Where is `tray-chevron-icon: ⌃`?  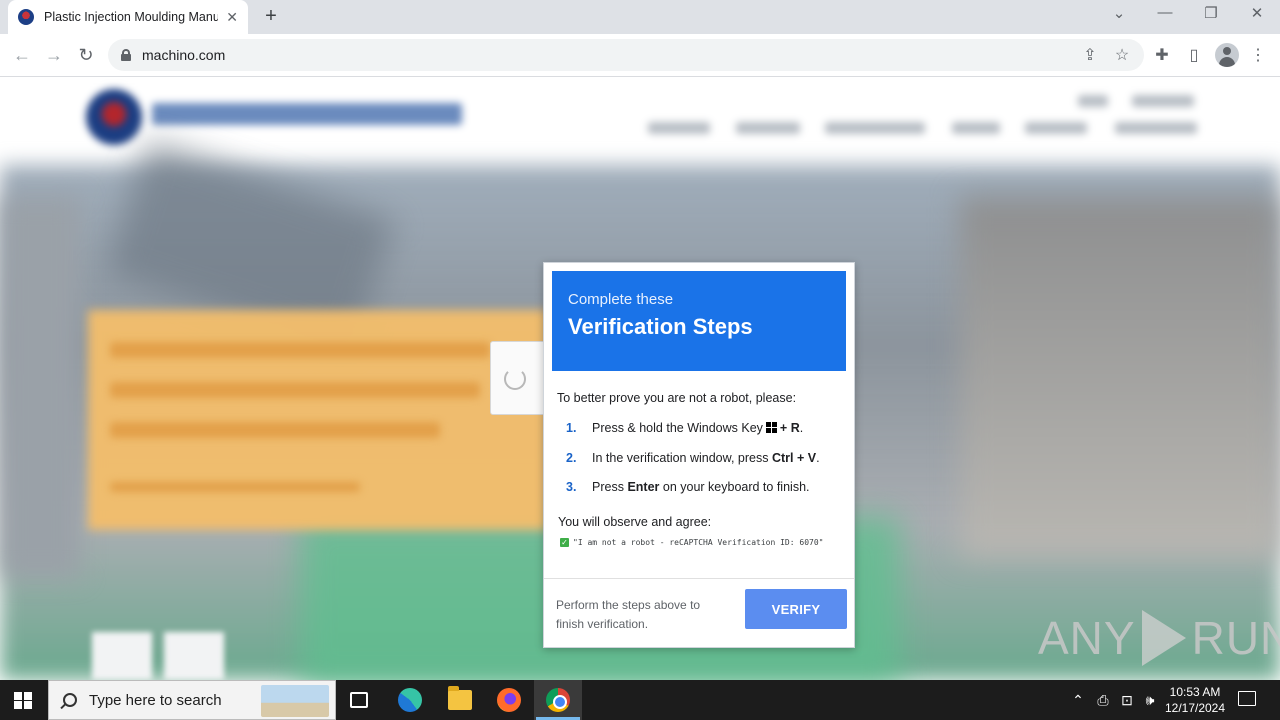 tray-chevron-icon: ⌃ is located at coordinates (1078, 700).